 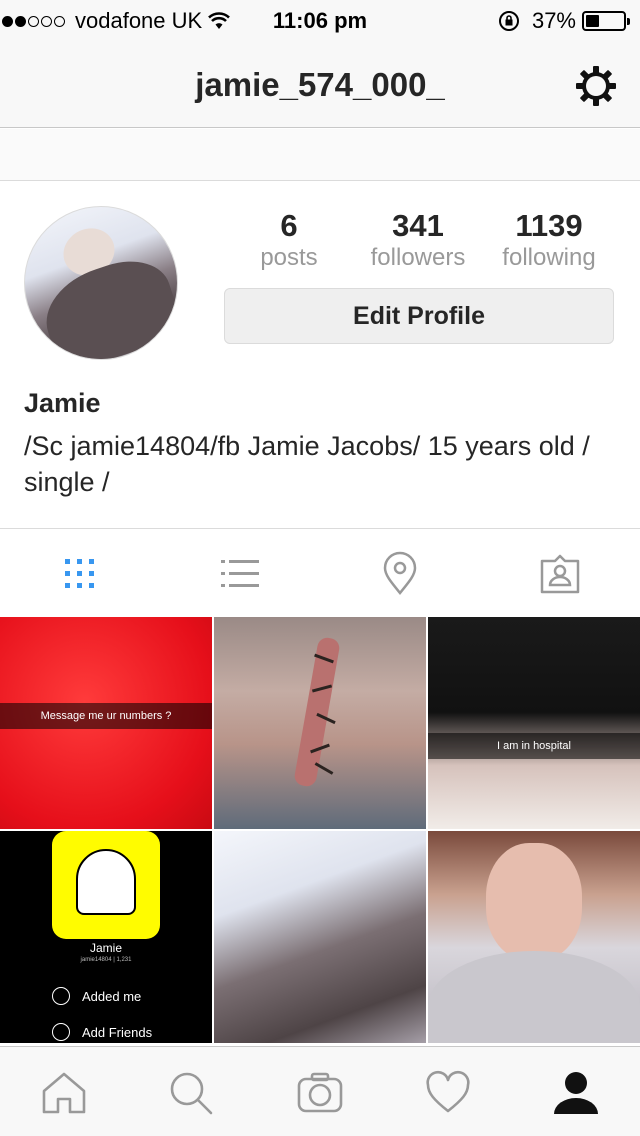 I want to click on home-icon, so click(x=64, y=1093).